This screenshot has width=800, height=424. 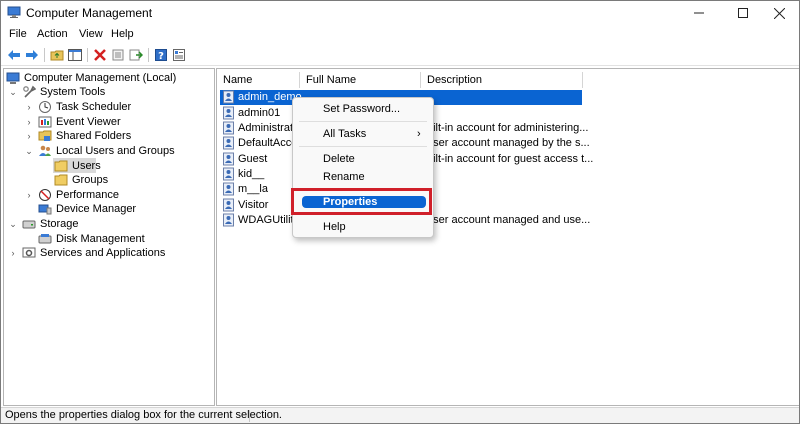 I want to click on properties-button, so click(x=118, y=55).